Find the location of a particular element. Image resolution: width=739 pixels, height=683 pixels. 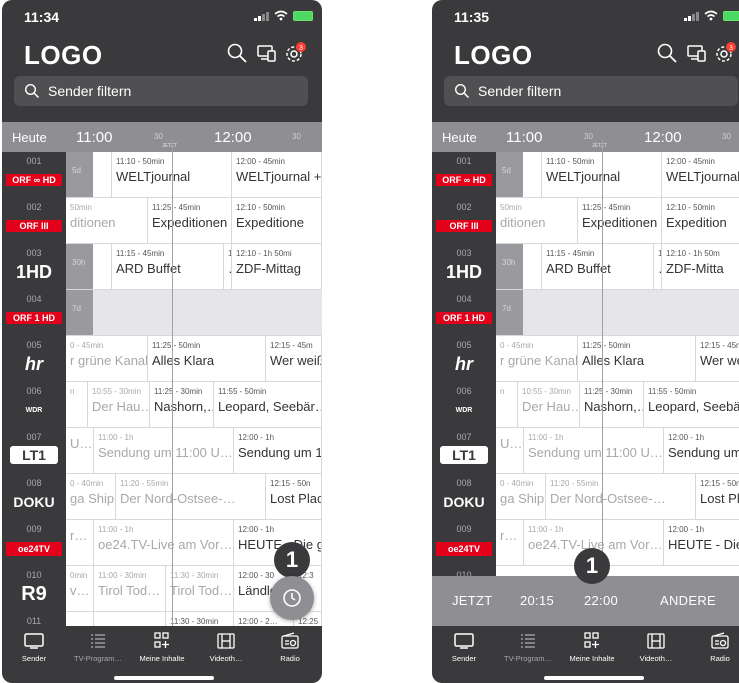

quick-time-2200: 22:00 is located at coordinates (601, 600).